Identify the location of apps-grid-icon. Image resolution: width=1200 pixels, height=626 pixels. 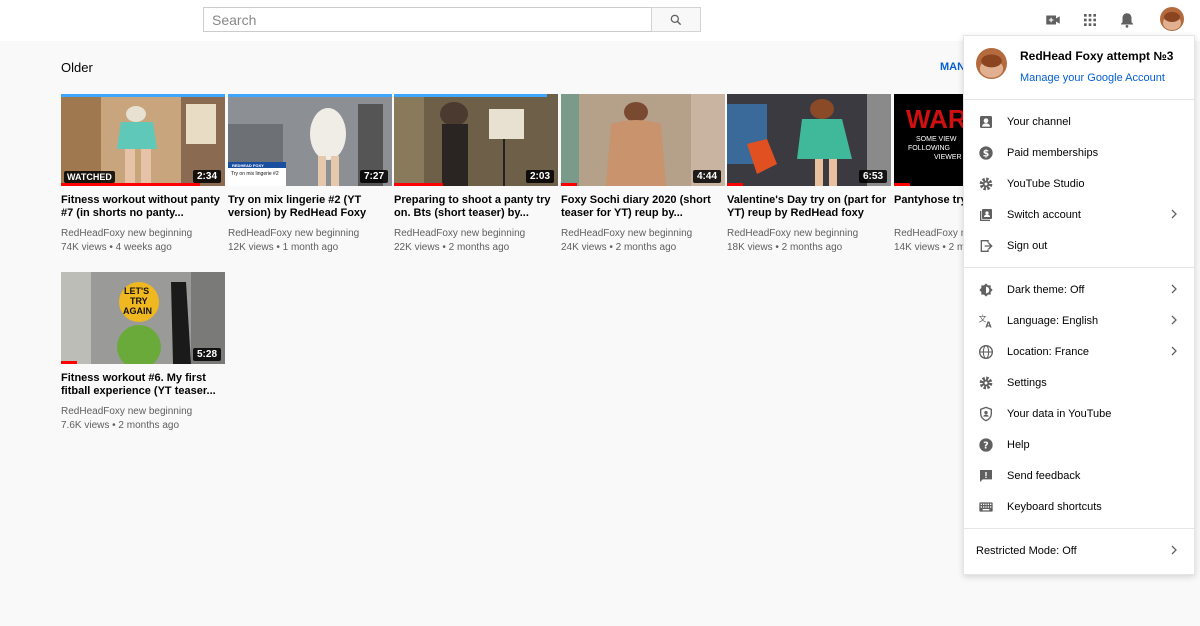
(1090, 20).